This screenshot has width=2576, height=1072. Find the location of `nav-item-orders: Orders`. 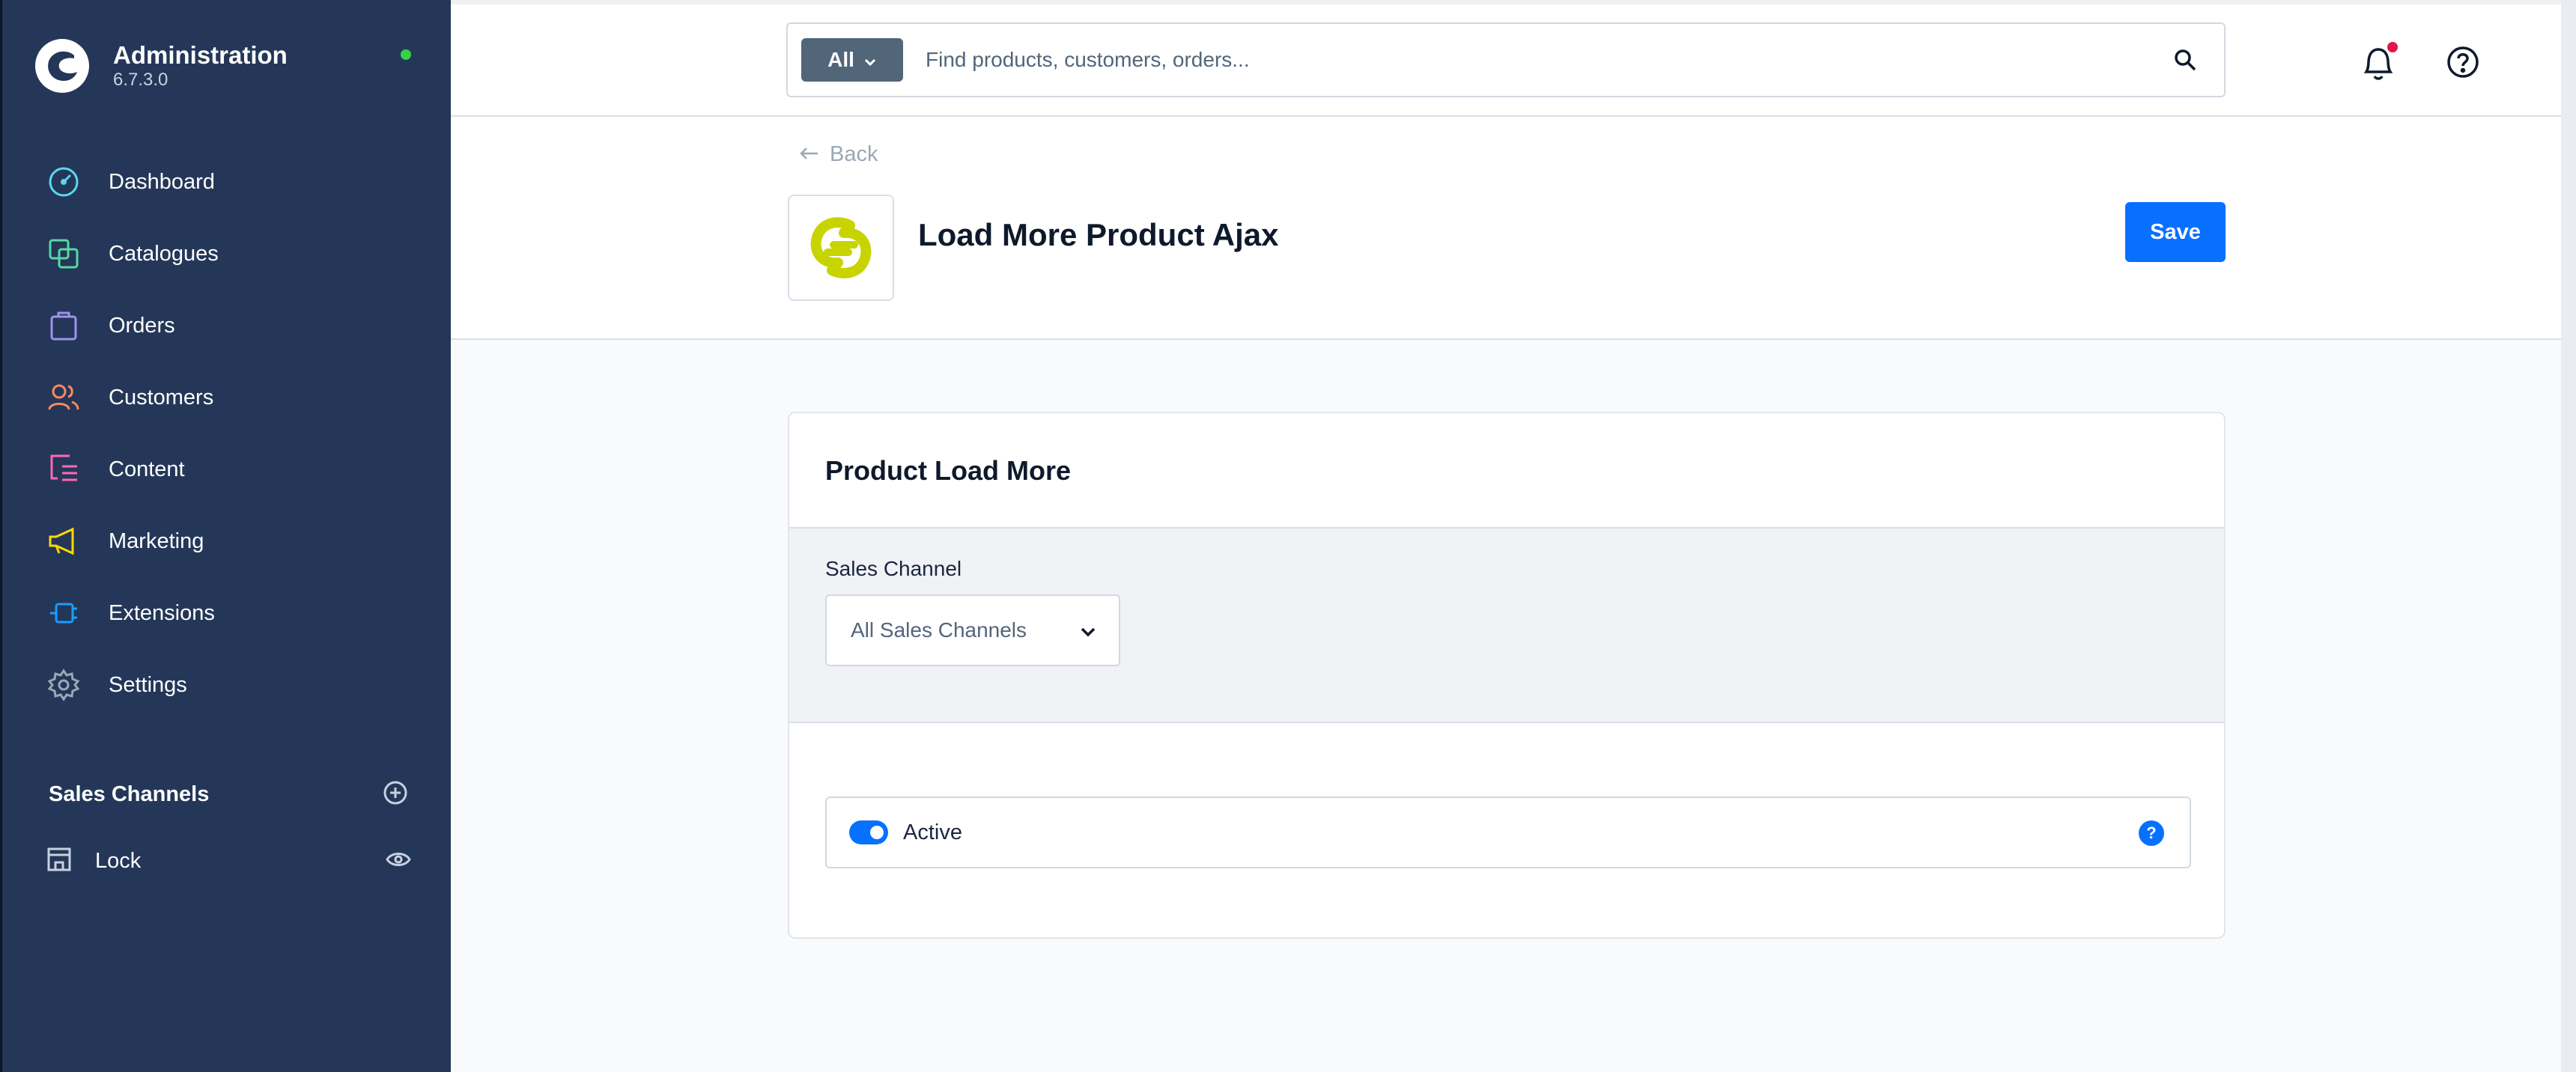

nav-item-orders: Orders is located at coordinates (132, 326).